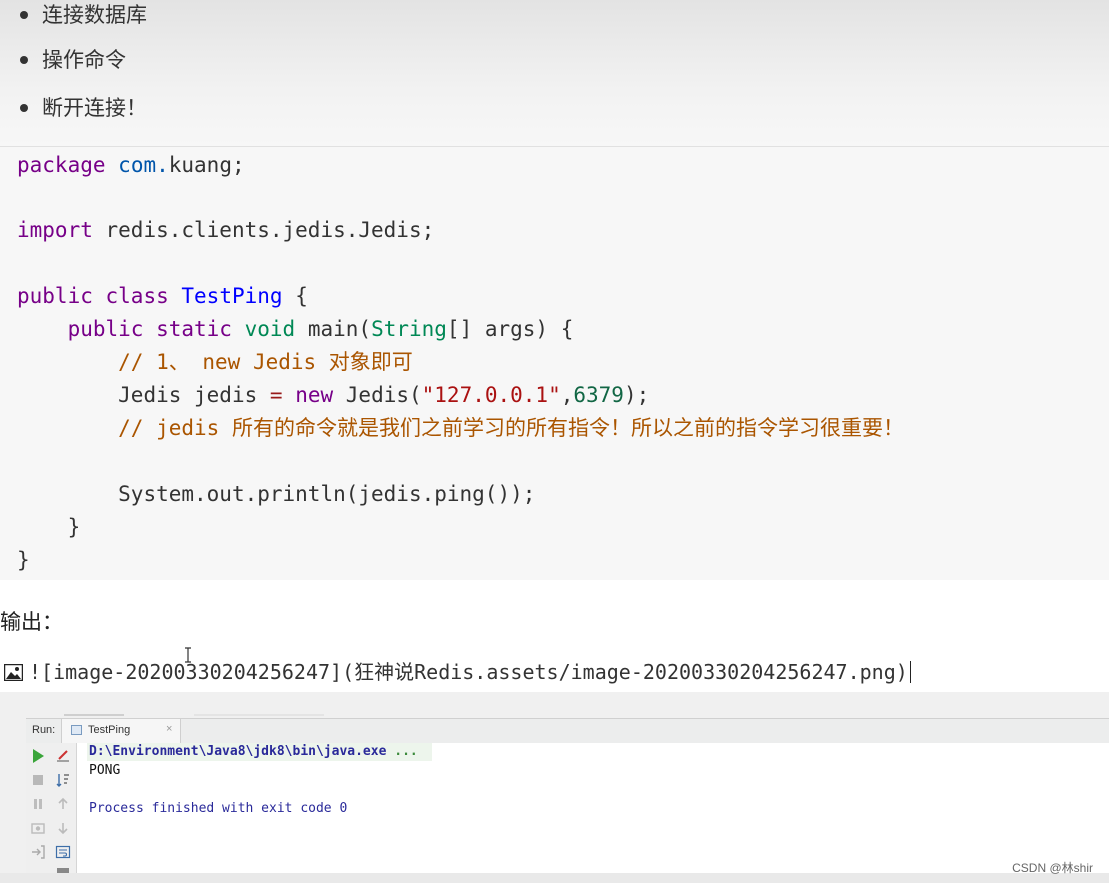 This screenshot has height=883, width=1109. What do you see at coordinates (567, 395) in the screenshot?
I see `code-token: ,` at bounding box center [567, 395].